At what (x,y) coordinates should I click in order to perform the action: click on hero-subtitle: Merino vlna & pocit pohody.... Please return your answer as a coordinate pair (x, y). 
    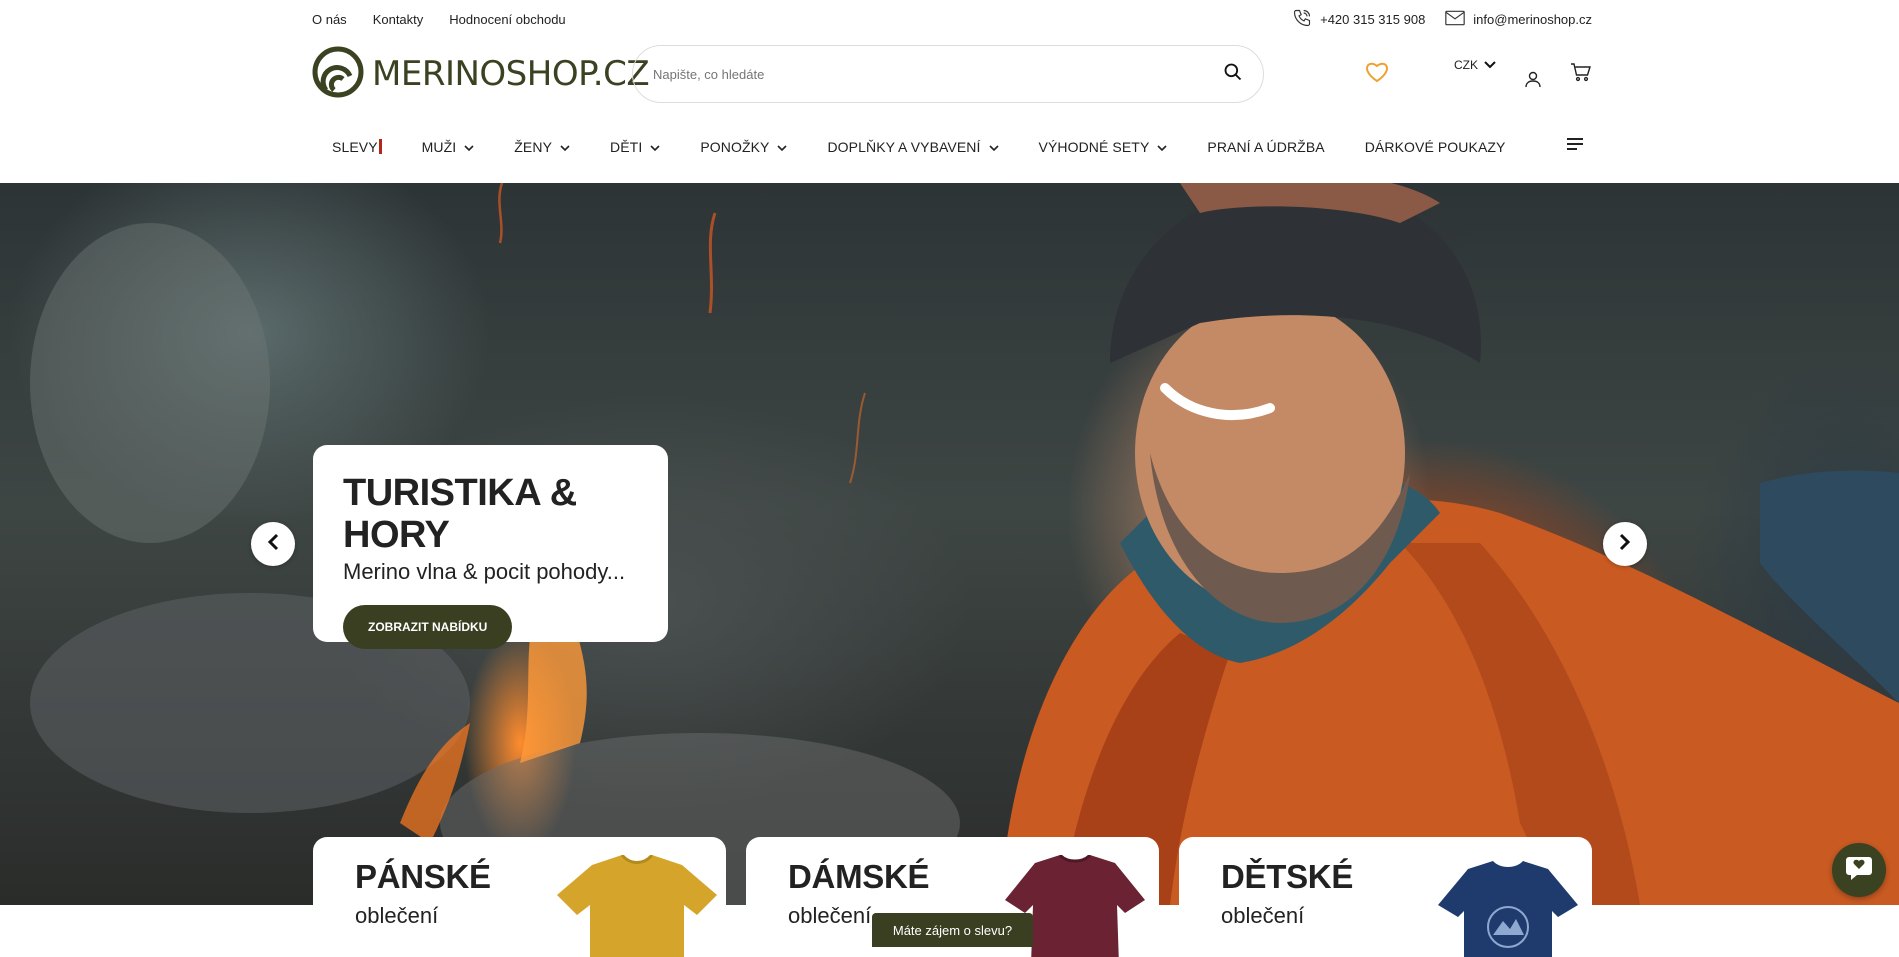
    Looking at the image, I should click on (484, 571).